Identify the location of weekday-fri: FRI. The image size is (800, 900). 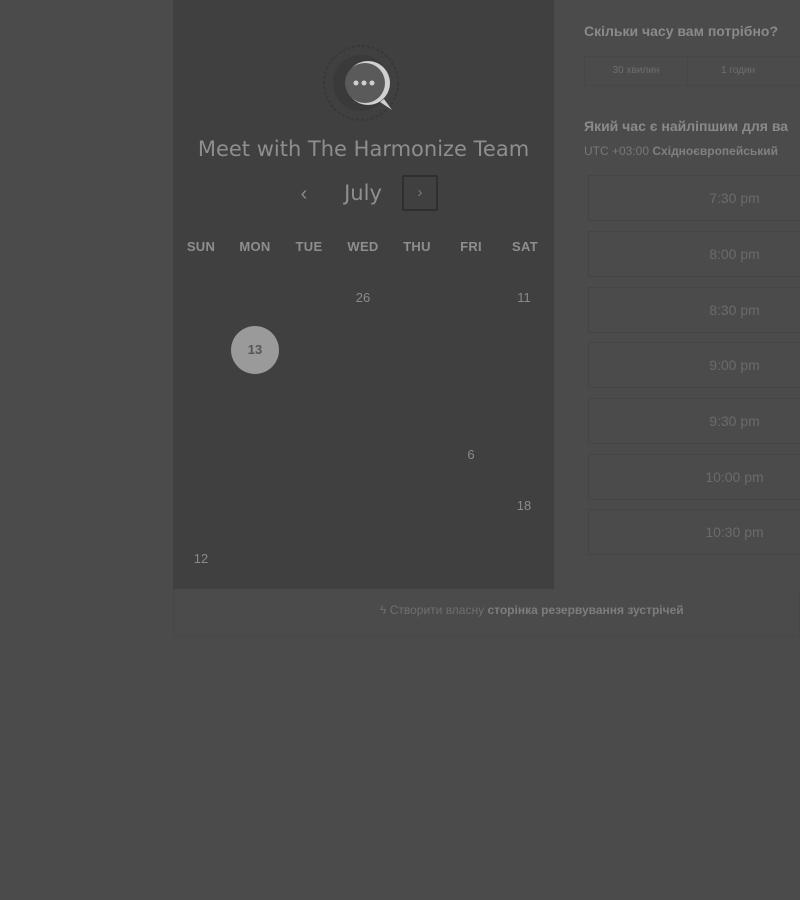
(471, 246).